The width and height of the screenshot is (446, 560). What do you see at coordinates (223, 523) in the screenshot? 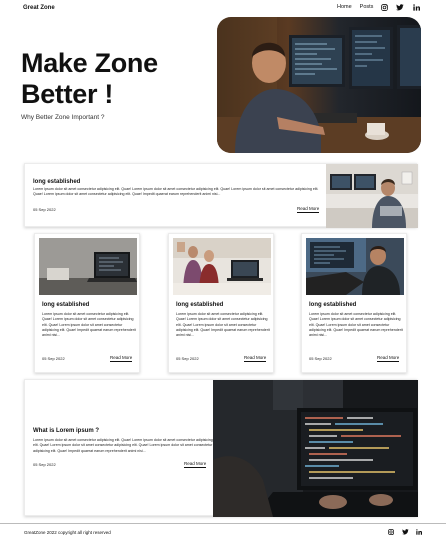
I see `footer-divider` at bounding box center [223, 523].